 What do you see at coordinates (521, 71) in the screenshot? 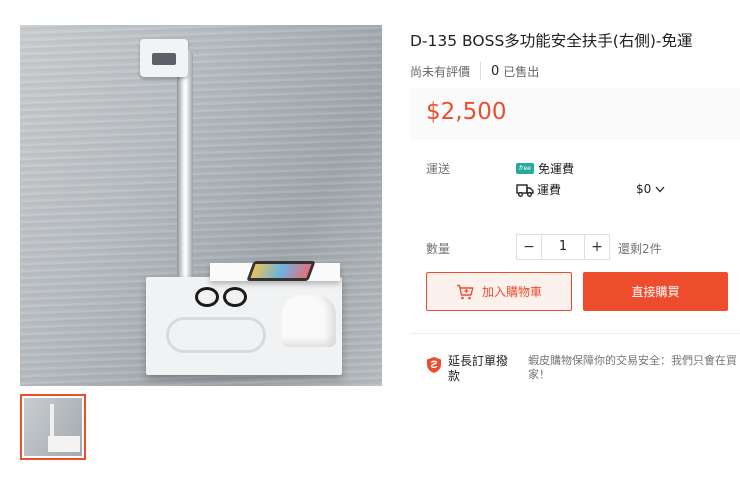
I see `sold-label: 已售出` at bounding box center [521, 71].